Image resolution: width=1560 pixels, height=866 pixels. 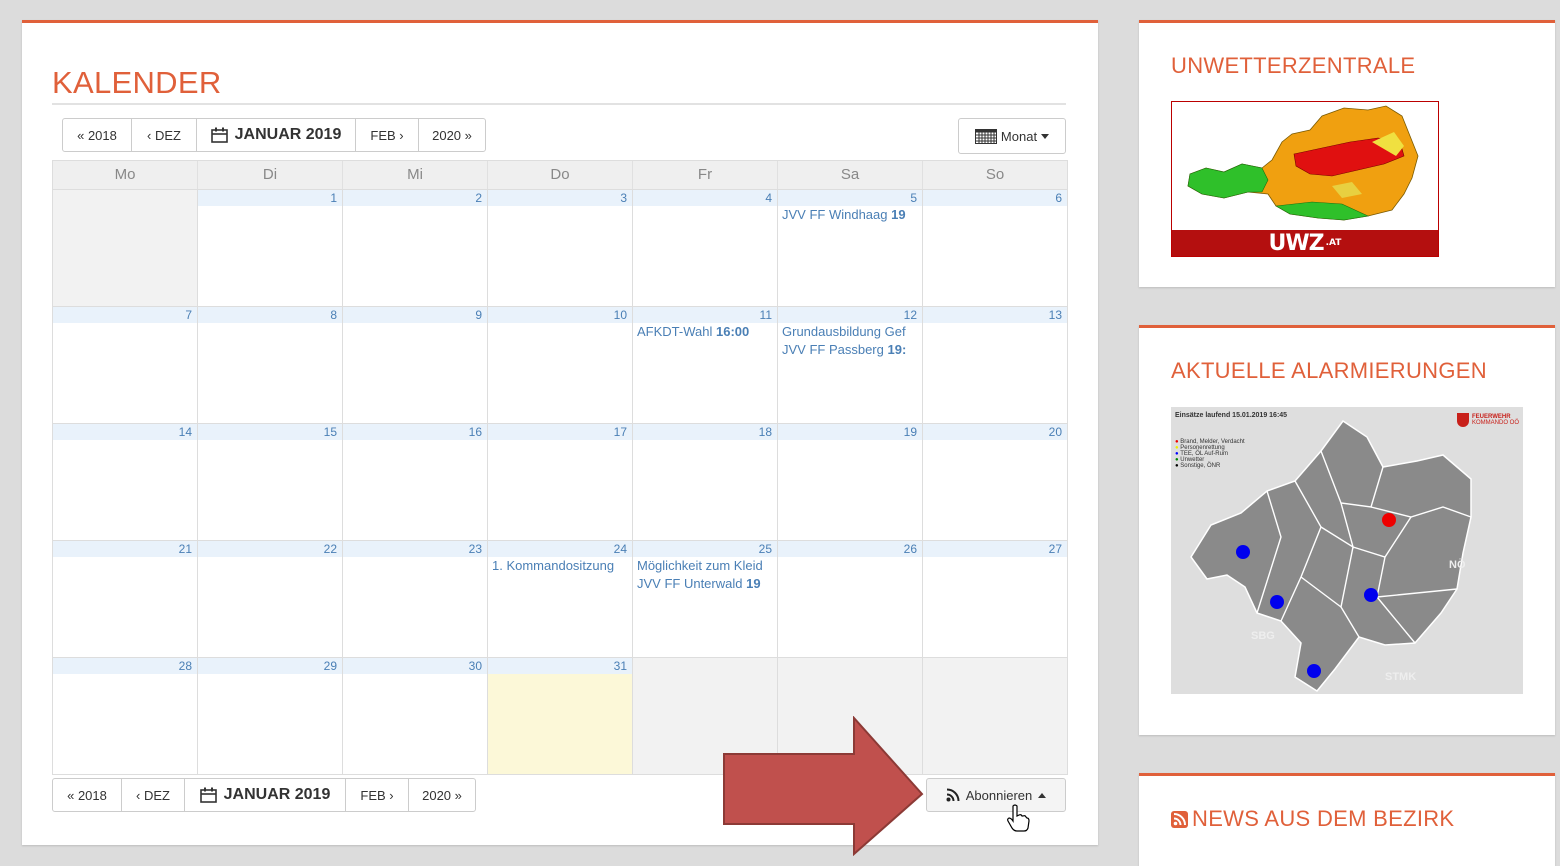 What do you see at coordinates (415, 666) in the screenshot?
I see `day-number: 30` at bounding box center [415, 666].